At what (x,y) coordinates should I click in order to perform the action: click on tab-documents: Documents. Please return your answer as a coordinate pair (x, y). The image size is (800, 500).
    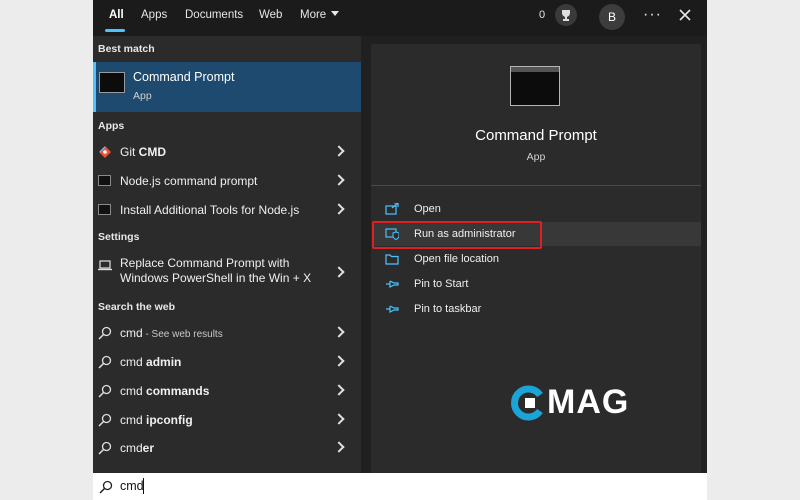
    Looking at the image, I should click on (214, 16).